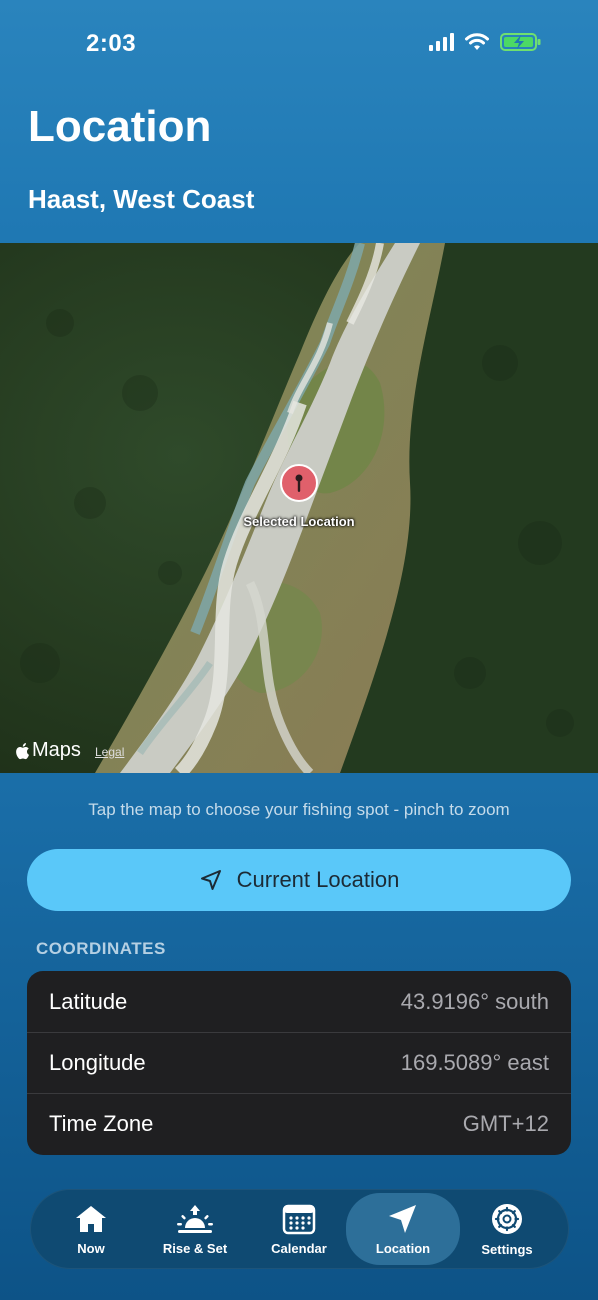 Image resolution: width=598 pixels, height=1300 pixels. Describe the element at coordinates (56, 750) in the screenshot. I see `maps-brand: Maps` at that location.